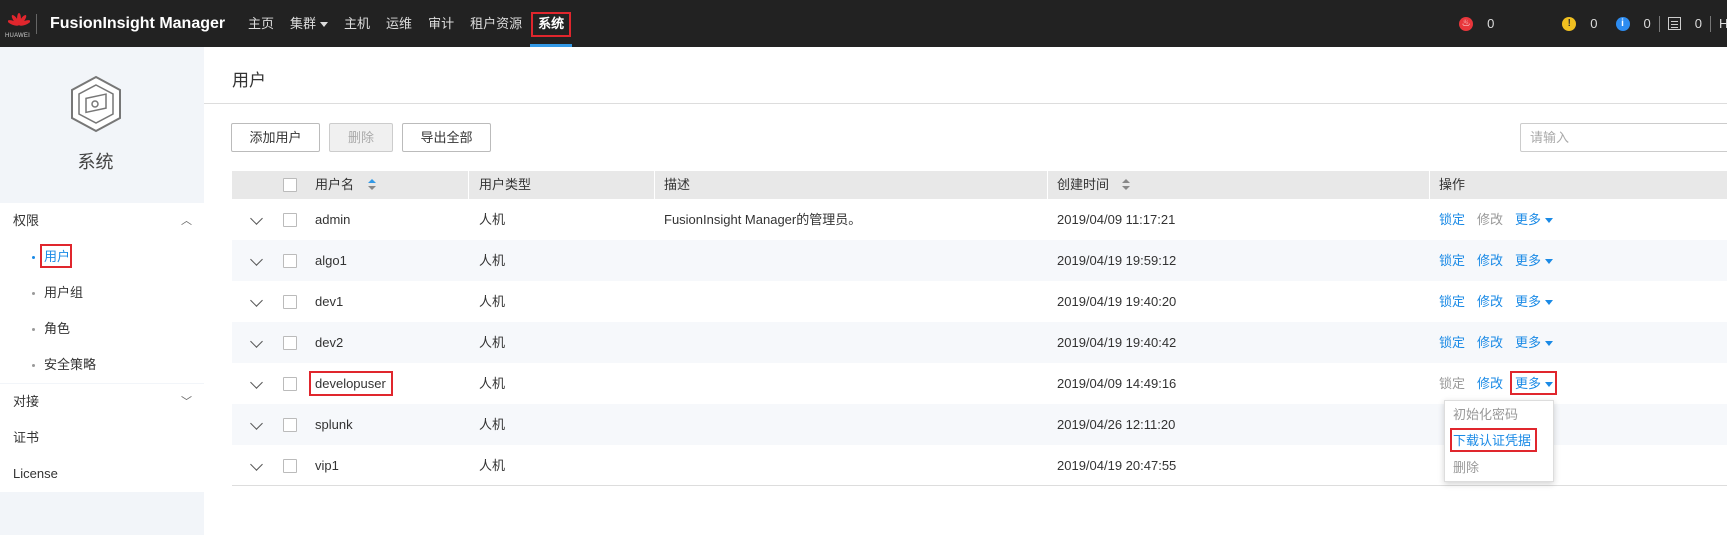 The height and width of the screenshot is (535, 1727). Describe the element at coordinates (309, 23) in the screenshot. I see `nav-cluster: 集群` at that location.